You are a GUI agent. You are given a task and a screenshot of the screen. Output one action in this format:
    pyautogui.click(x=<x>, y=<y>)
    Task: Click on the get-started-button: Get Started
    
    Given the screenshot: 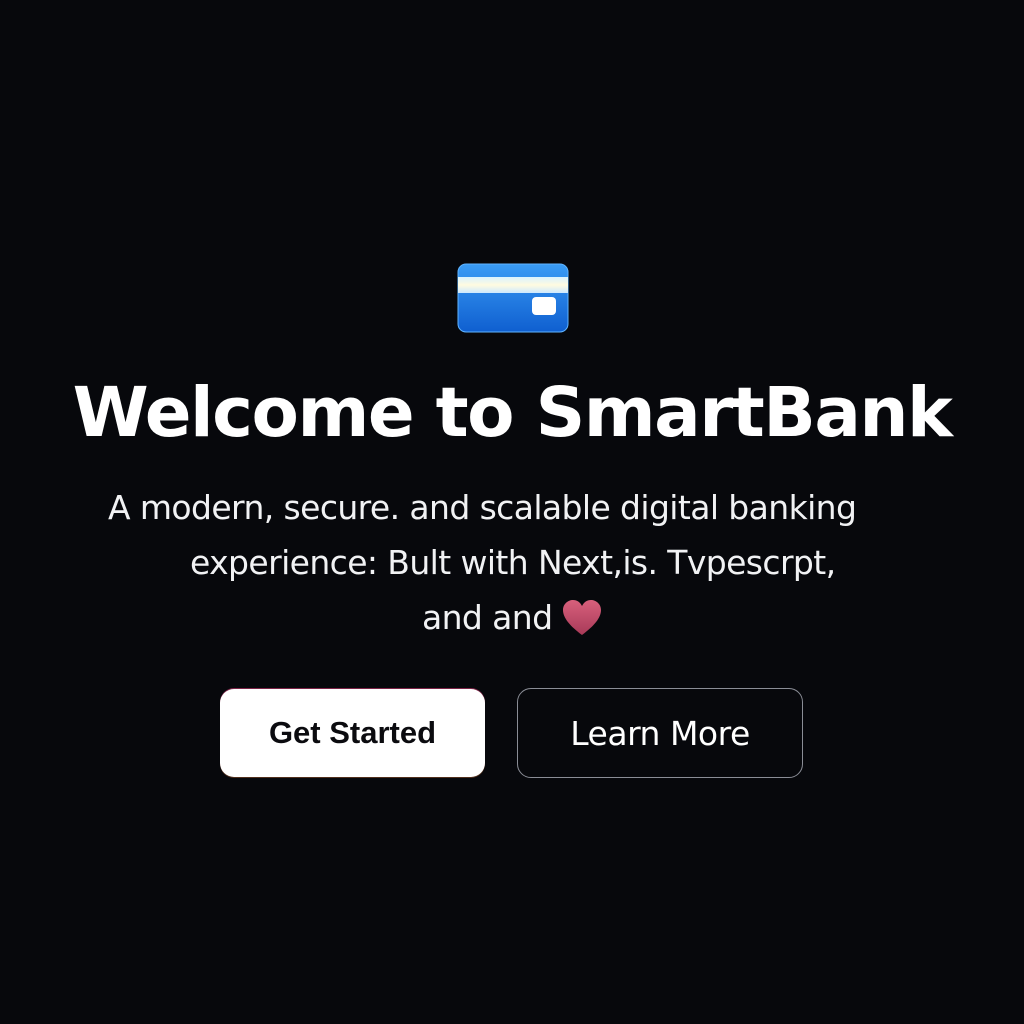 What is the action you would take?
    pyautogui.click(x=352, y=733)
    